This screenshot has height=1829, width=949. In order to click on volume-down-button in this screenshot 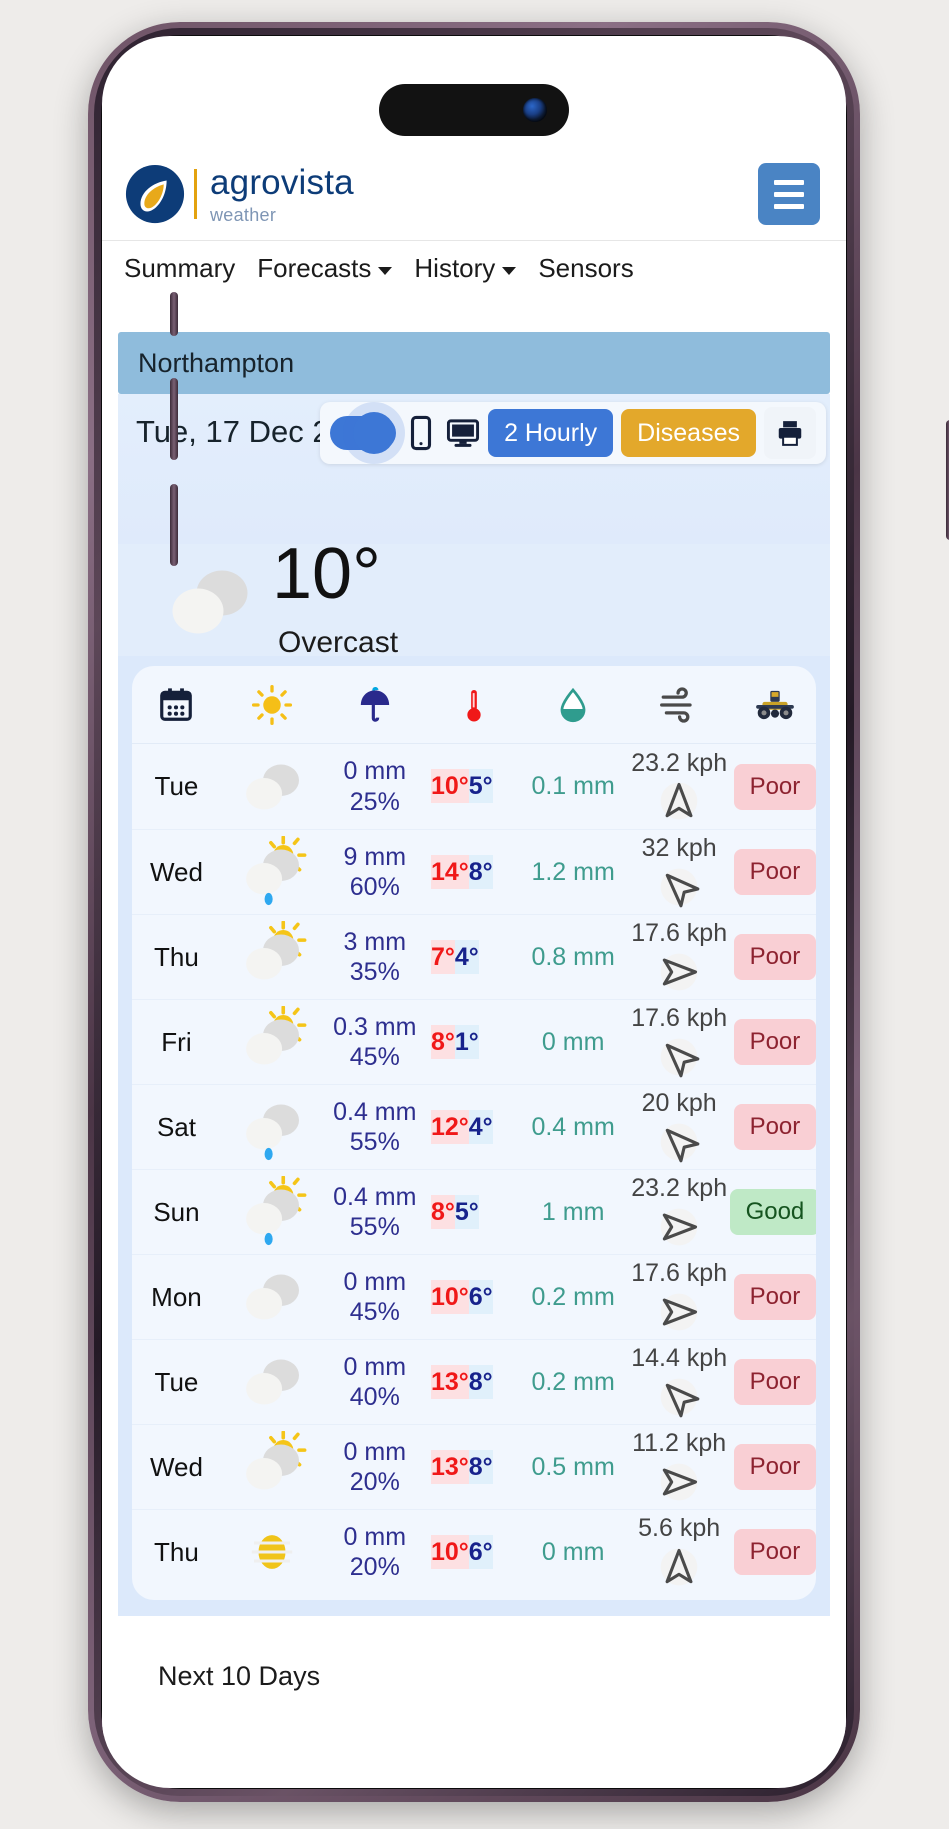, I will do `click(174, 525)`.